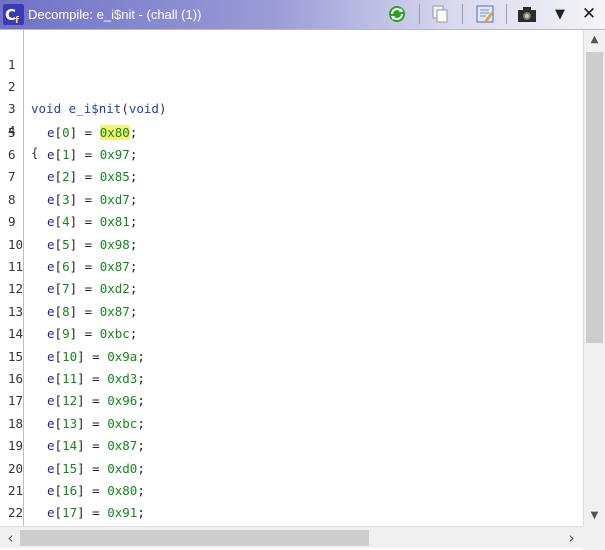  What do you see at coordinates (594, 39) in the screenshot?
I see `scroll-up-arrow-icon: ▲` at bounding box center [594, 39].